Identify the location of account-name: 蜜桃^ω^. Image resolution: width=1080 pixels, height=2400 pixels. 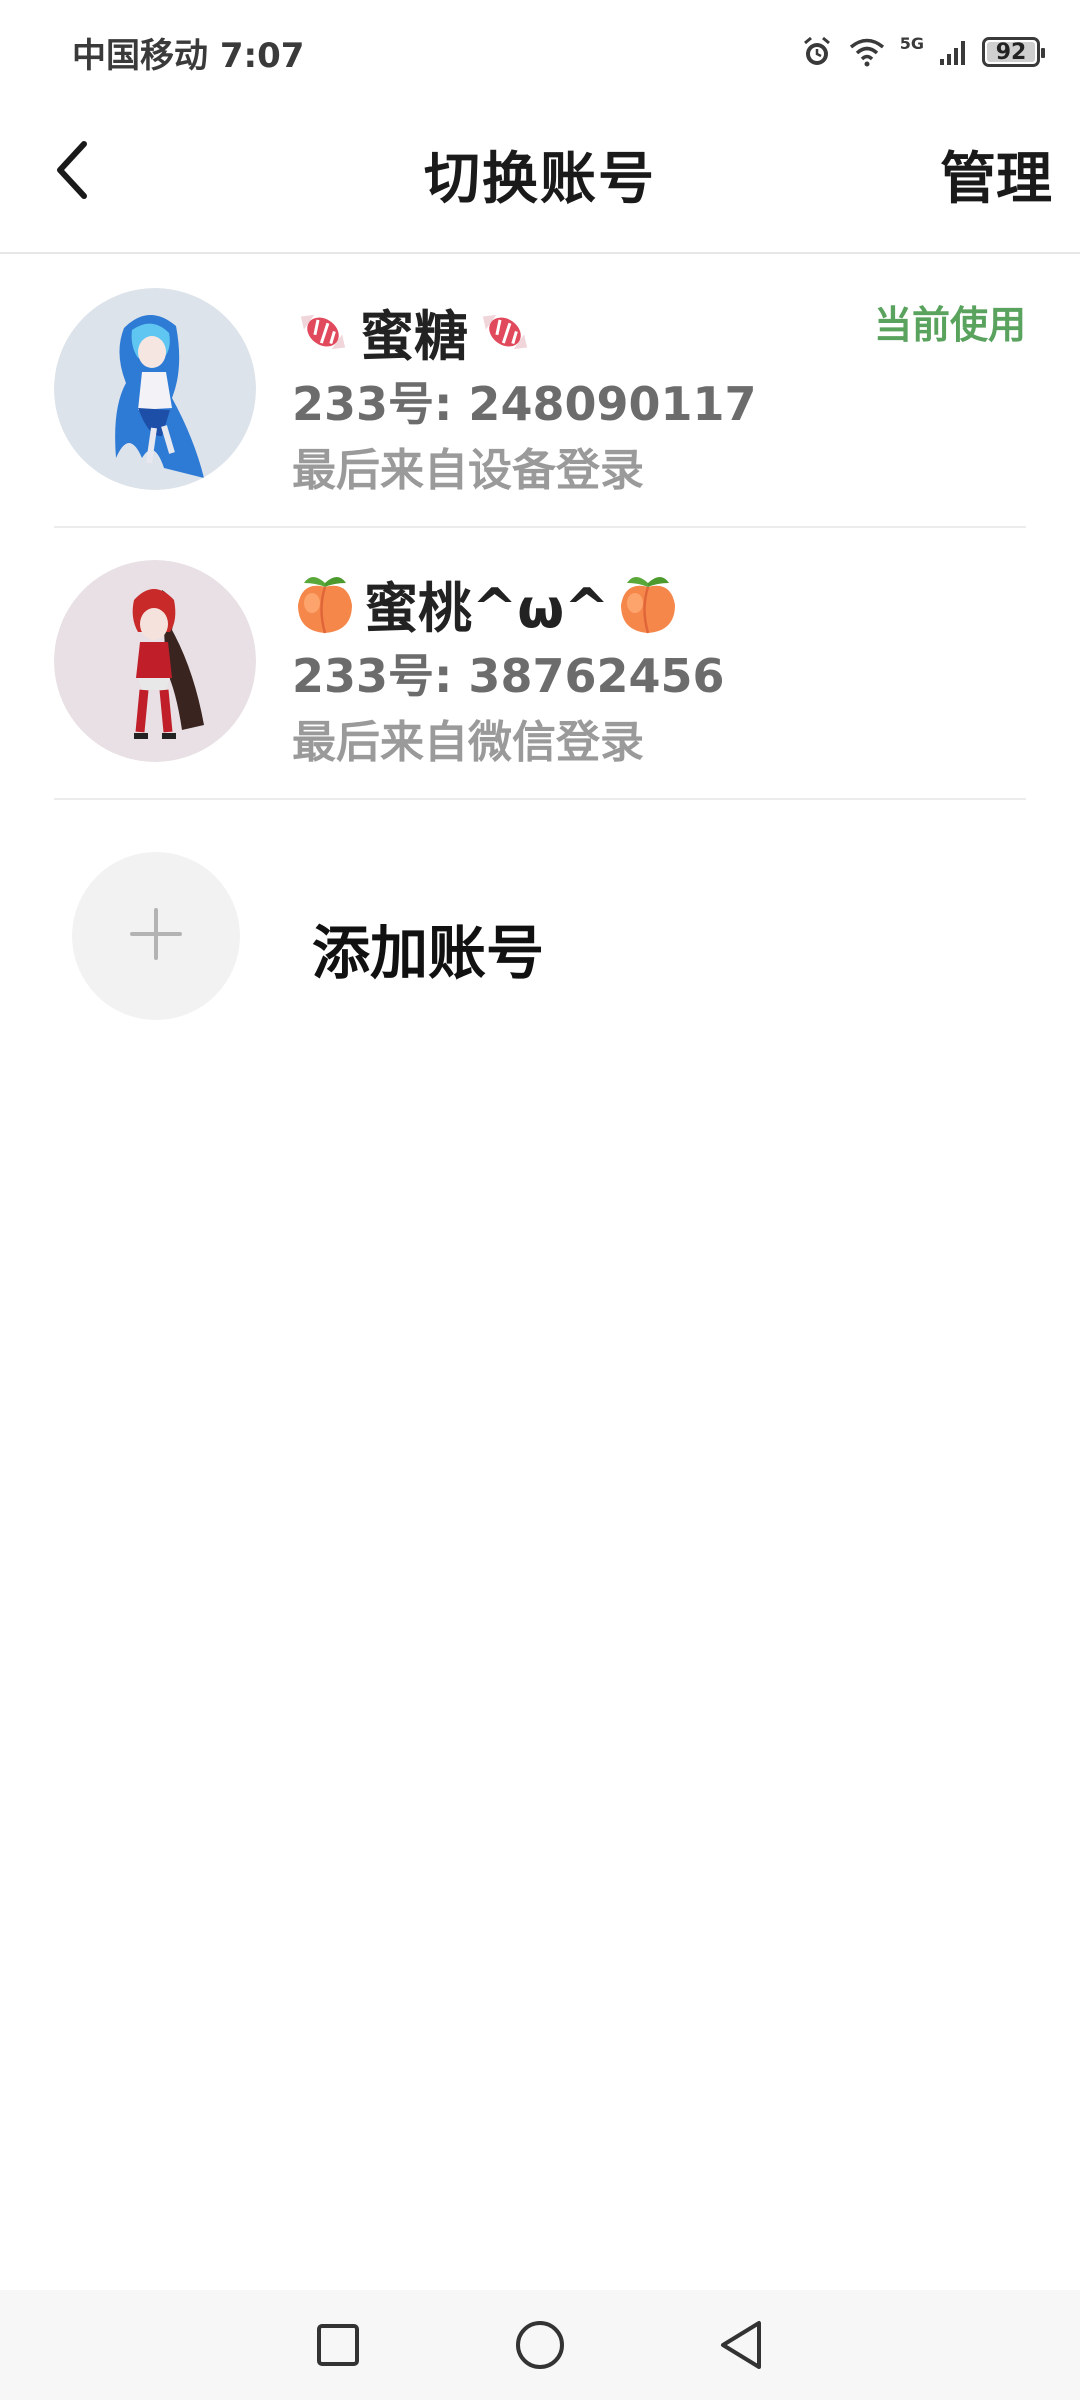
(487, 608).